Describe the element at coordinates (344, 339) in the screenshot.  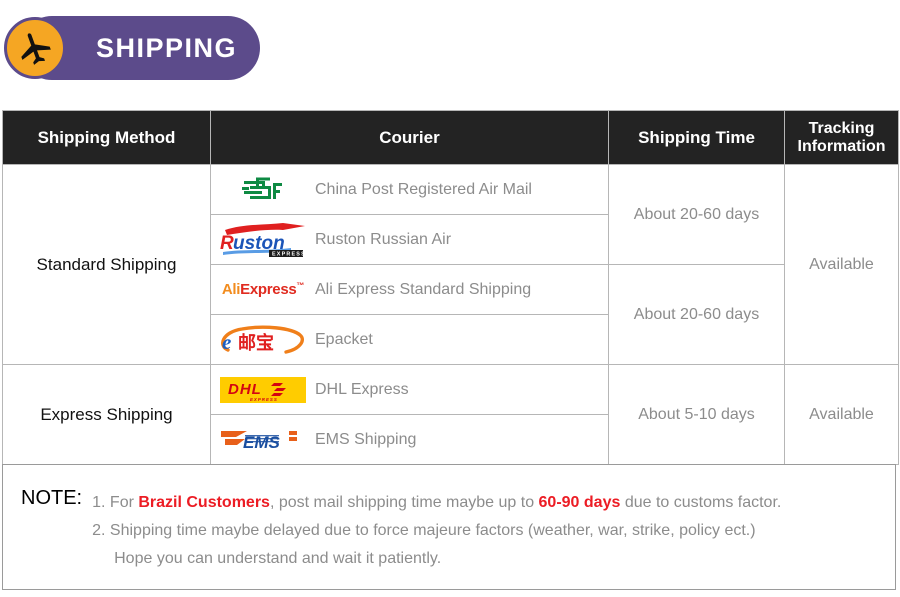
I see `courier-name: Epacket` at that location.